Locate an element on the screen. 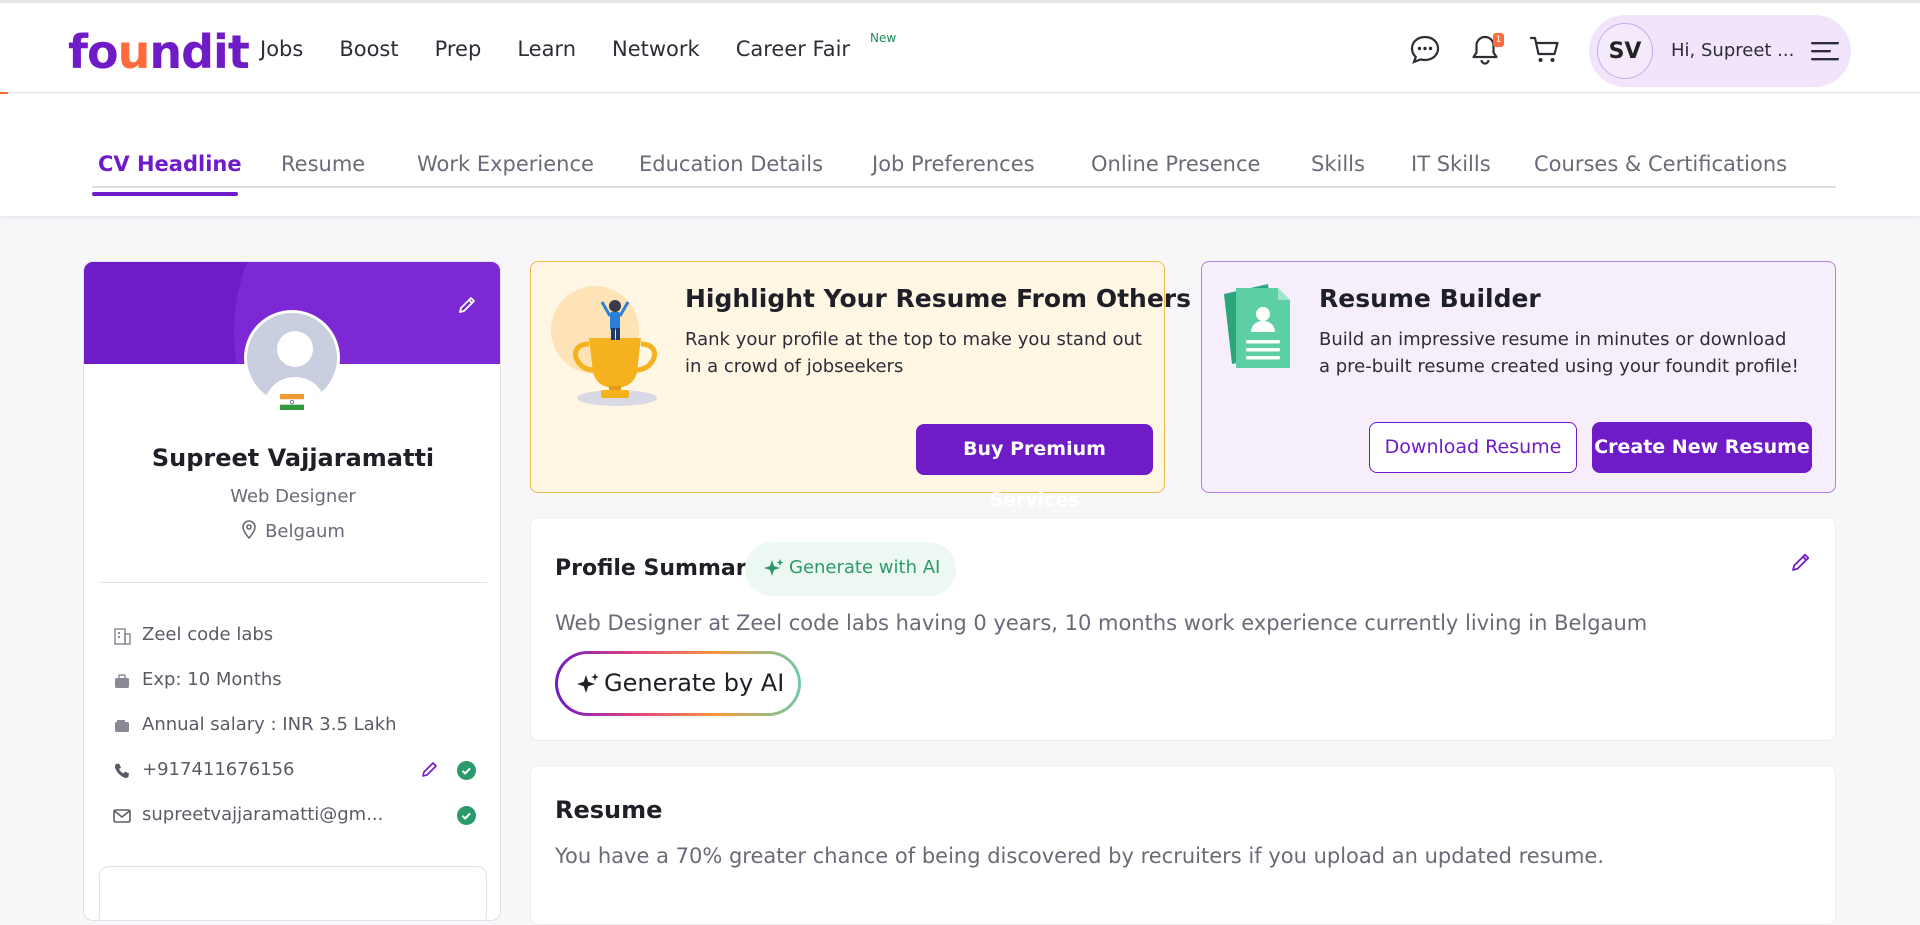 This screenshot has width=1920, height=925. tab-work-experience: Work Experience is located at coordinates (505, 164).